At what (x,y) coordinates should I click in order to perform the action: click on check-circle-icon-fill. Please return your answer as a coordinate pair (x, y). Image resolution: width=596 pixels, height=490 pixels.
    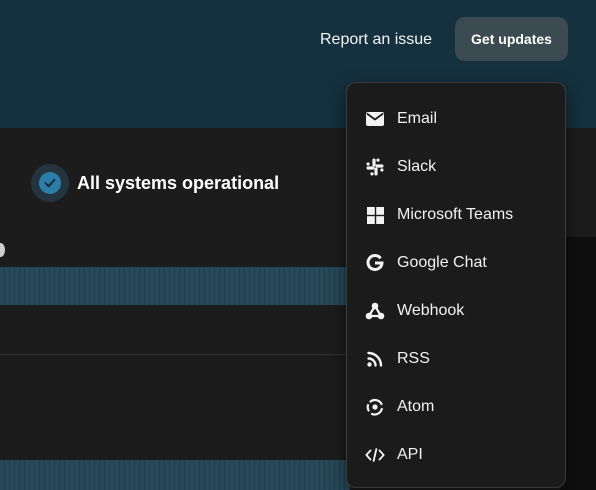
    Looking at the image, I should click on (50, 183).